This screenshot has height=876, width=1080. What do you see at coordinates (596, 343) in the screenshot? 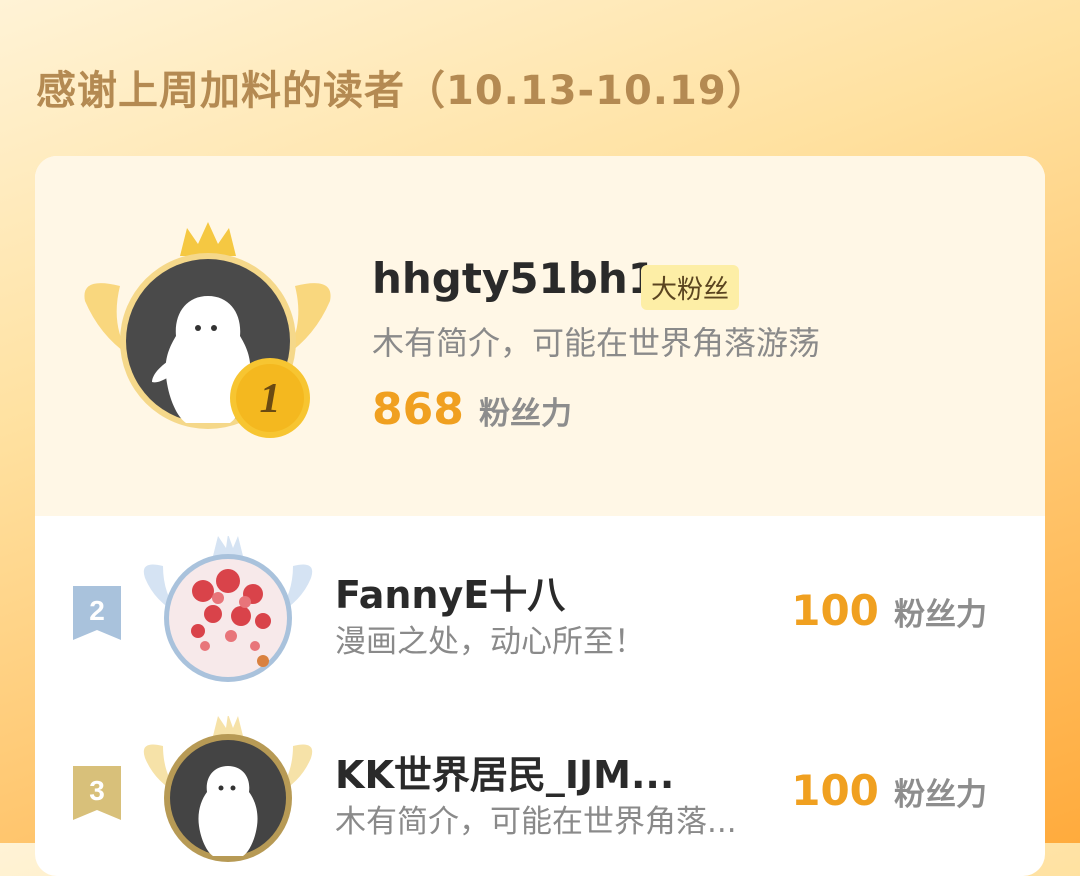
I see `rank1-bio: 木有简介，可能在世界角落游荡` at bounding box center [596, 343].